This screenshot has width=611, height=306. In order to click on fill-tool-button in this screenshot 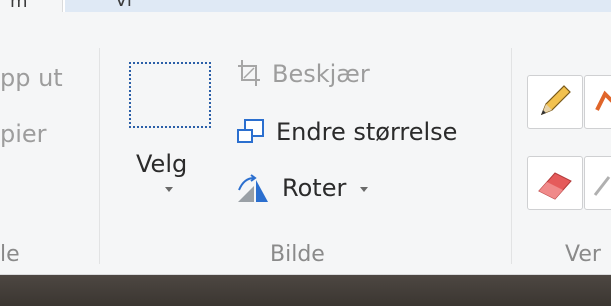, I will do `click(597, 102)`.